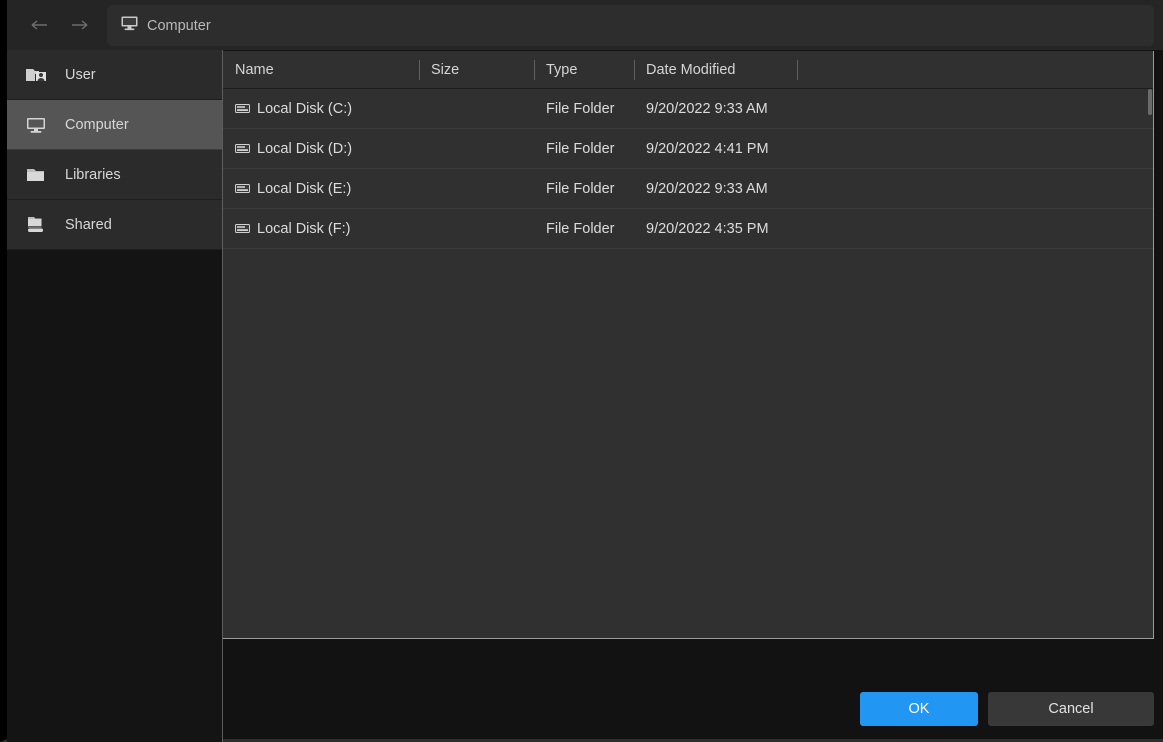  I want to click on forward-button, so click(79, 25).